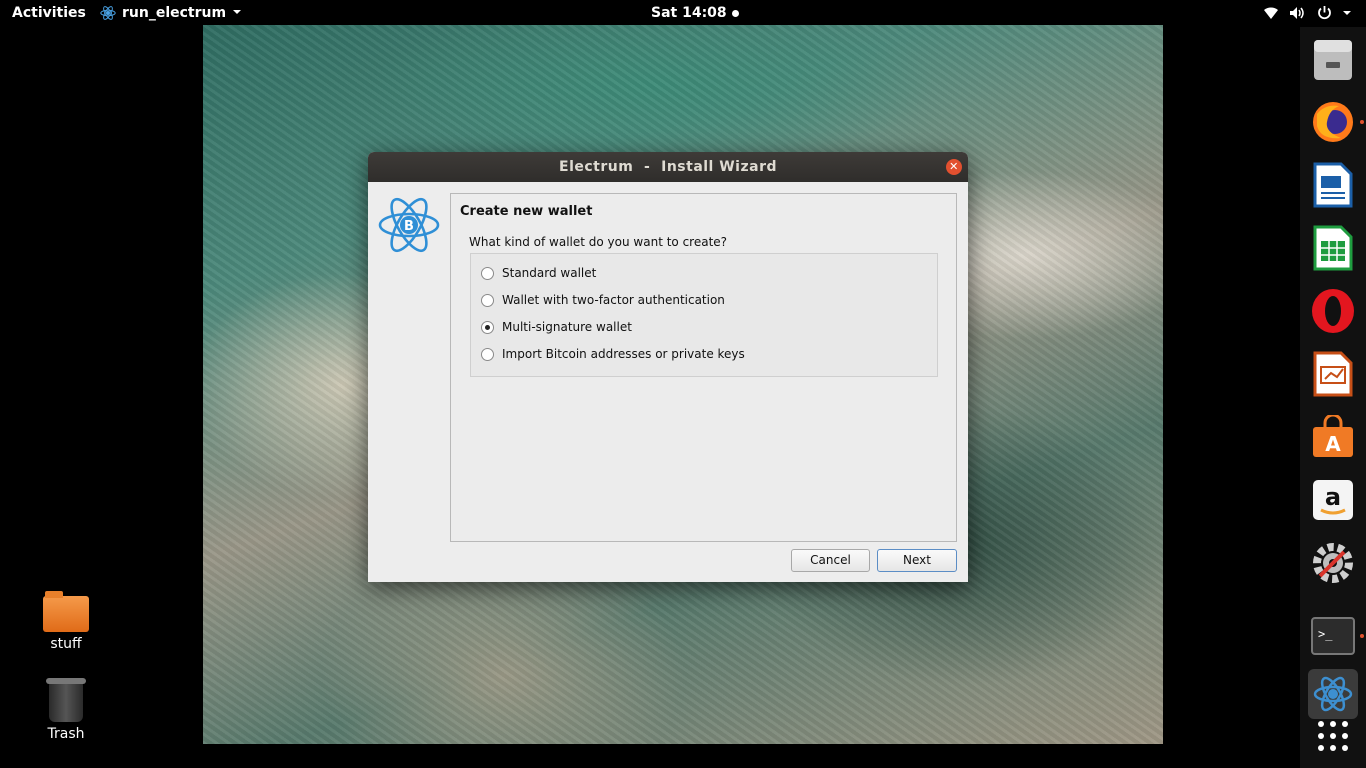  I want to click on system-tray, so click(1307, 12).